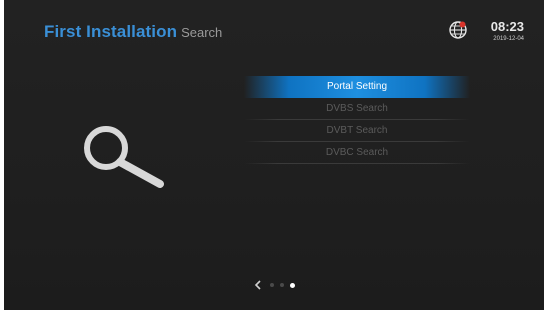  What do you see at coordinates (111, 31) in the screenshot?
I see `page-title-main: First Installation` at bounding box center [111, 31].